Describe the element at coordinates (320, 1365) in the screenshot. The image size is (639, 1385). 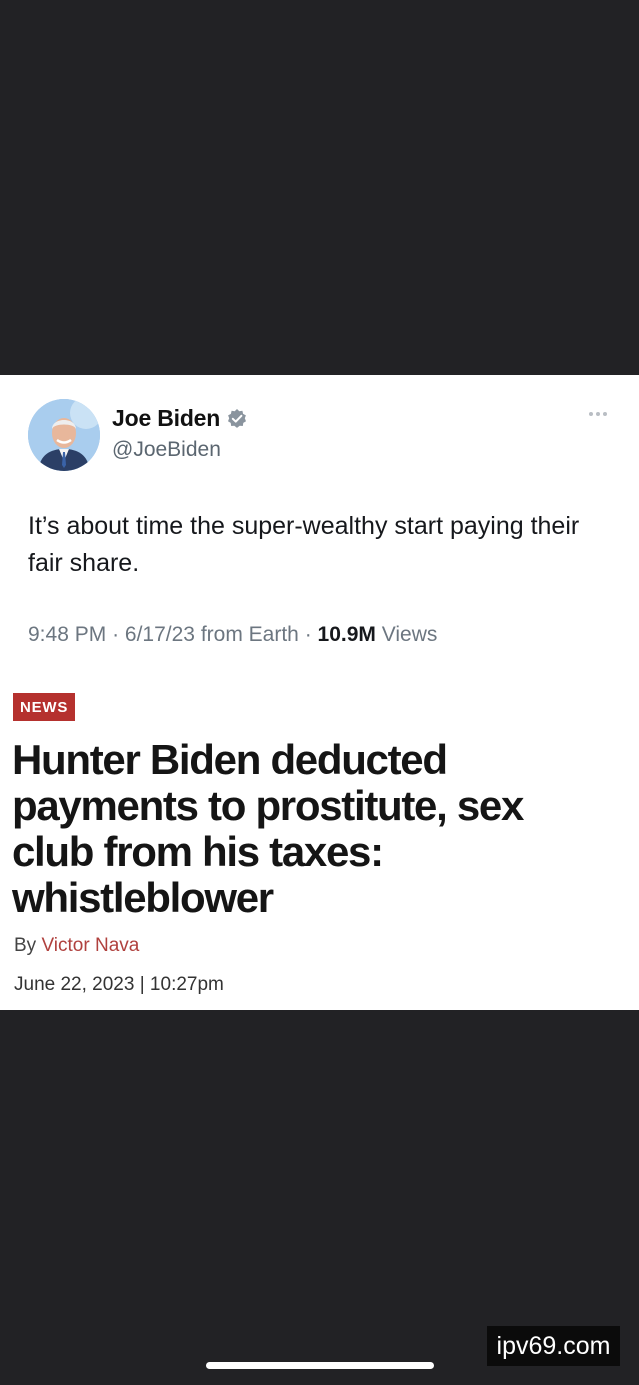
I see `home-indicator` at that location.